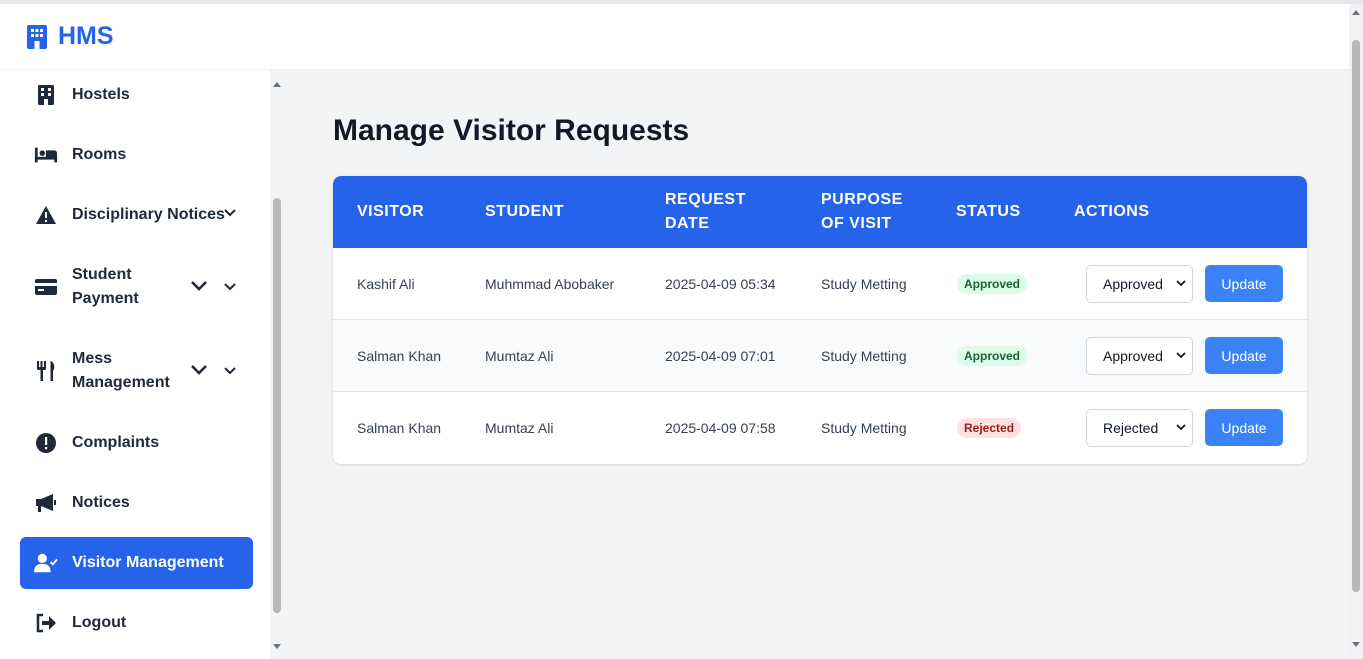 The image size is (1363, 659). What do you see at coordinates (46, 155) in the screenshot?
I see `bed-icon` at bounding box center [46, 155].